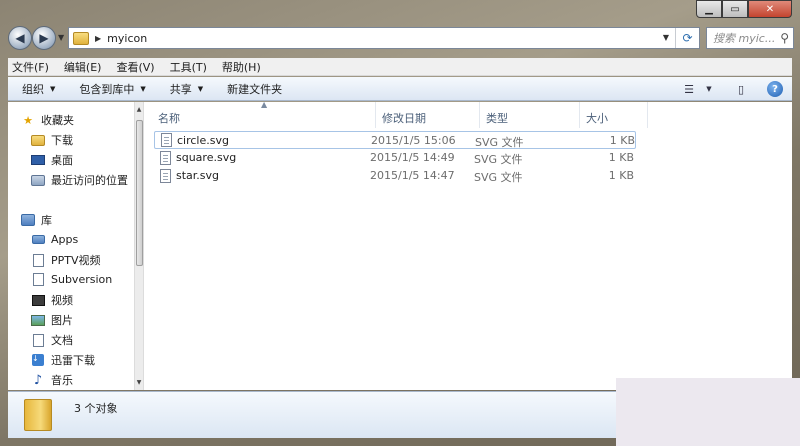  I want to click on caption-buttons: ▁ ▭ ✕, so click(744, 9).